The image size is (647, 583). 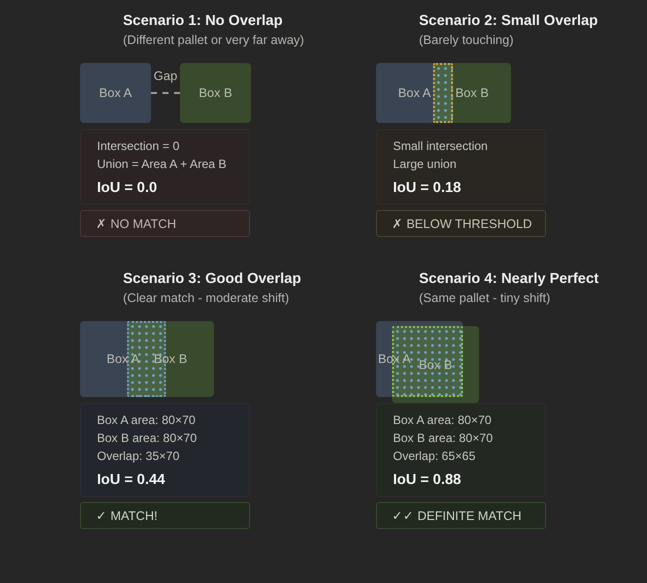 I want to click on scenario-title: Scenario 2: Small Overlap, so click(x=508, y=21).